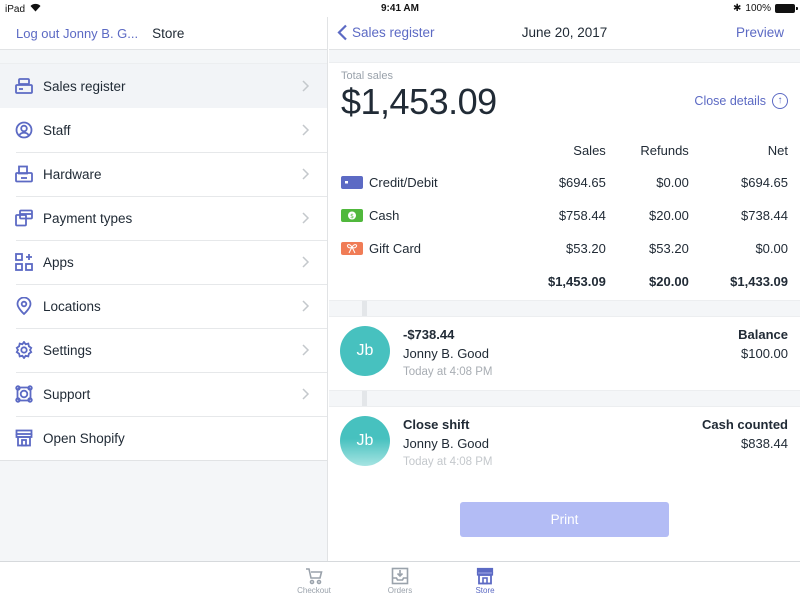 This screenshot has height=600, width=800. I want to click on total-sales-cell: $1,453.09, so click(576, 281).